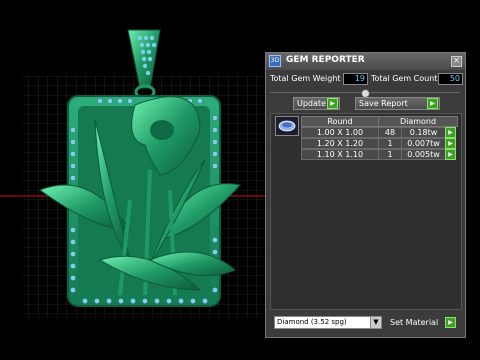 This screenshot has width=480, height=360. I want to click on column-header-material: Diamond, so click(418, 121).